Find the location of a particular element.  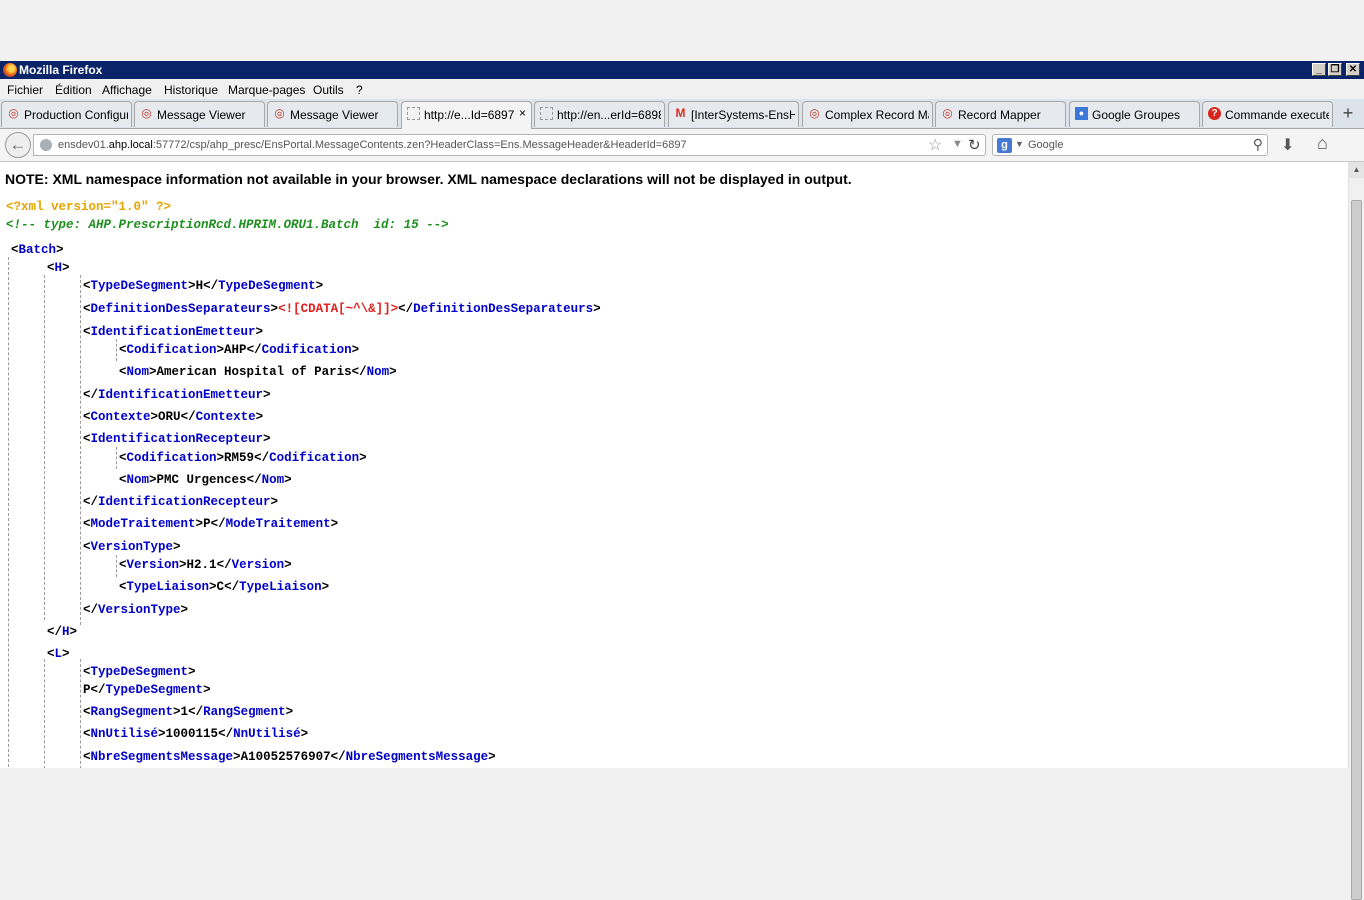

new-tab-button: + is located at coordinates (1348, 114).